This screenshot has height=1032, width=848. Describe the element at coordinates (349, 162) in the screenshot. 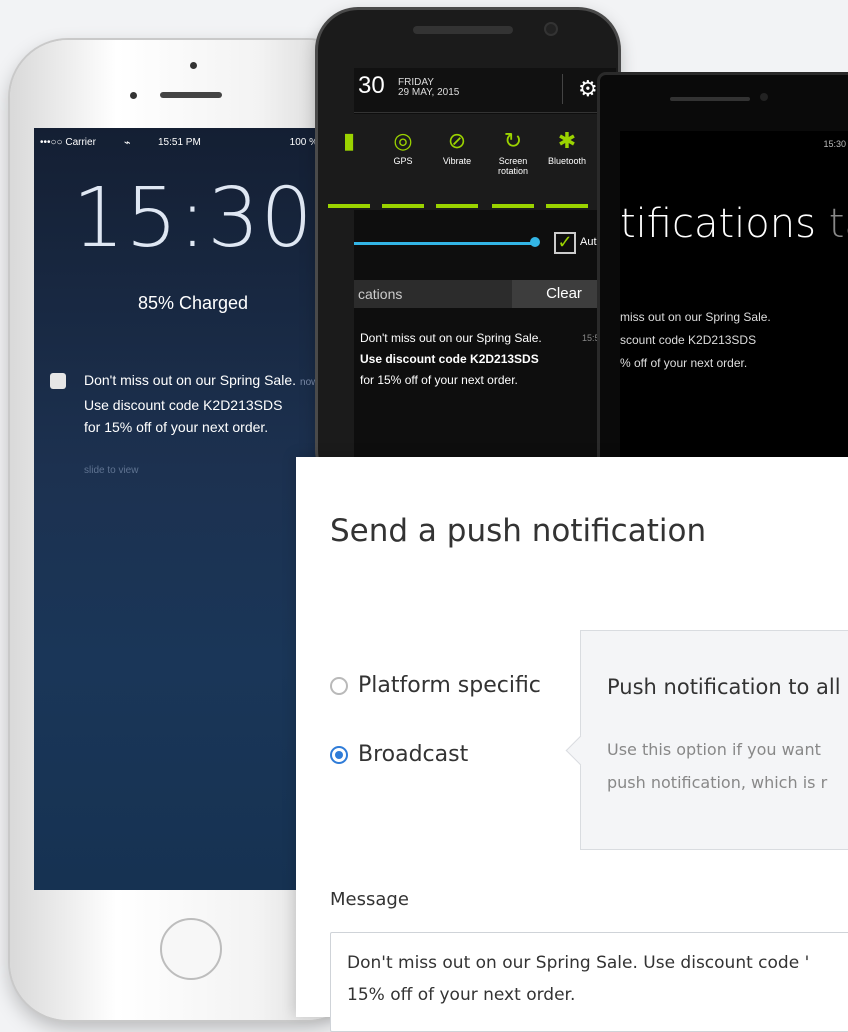

I see `quick-setting-partial: ▮` at that location.